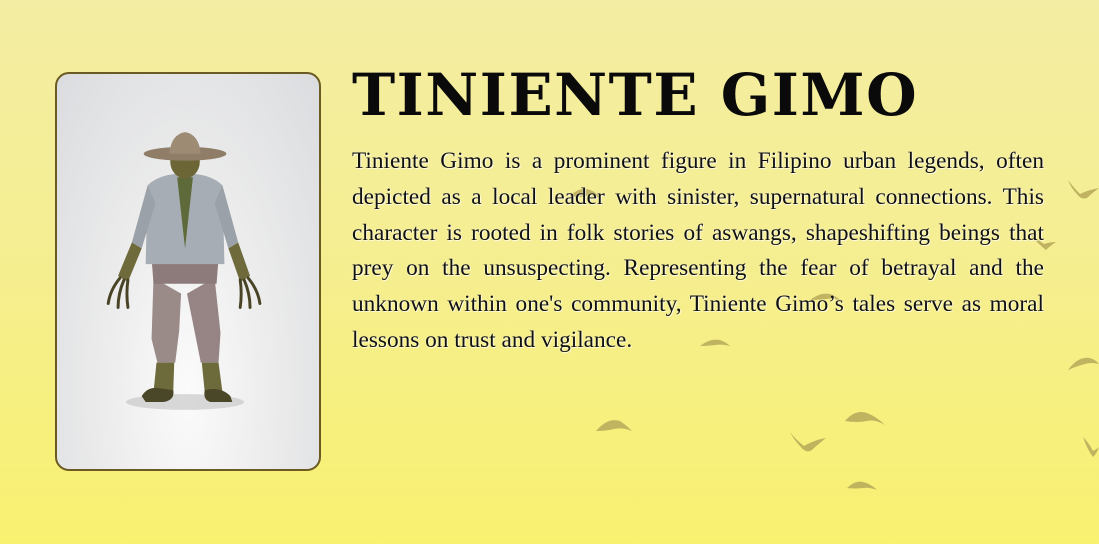 The height and width of the screenshot is (544, 1099). Describe the element at coordinates (635, 95) in the screenshot. I see `page-title: TINIENTE GIMO` at that location.